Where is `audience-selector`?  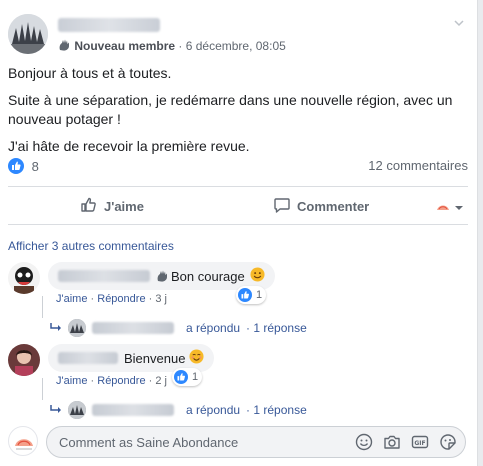
audience-selector is located at coordinates (450, 207).